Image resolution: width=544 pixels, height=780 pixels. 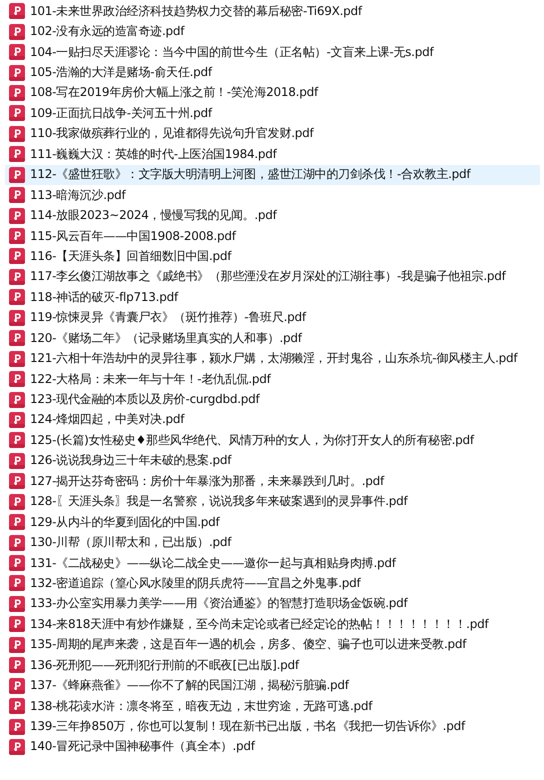 What do you see at coordinates (272, 420) in the screenshot?
I see `file-row: 124-烽烟四起，中美对决.pdf` at bounding box center [272, 420].